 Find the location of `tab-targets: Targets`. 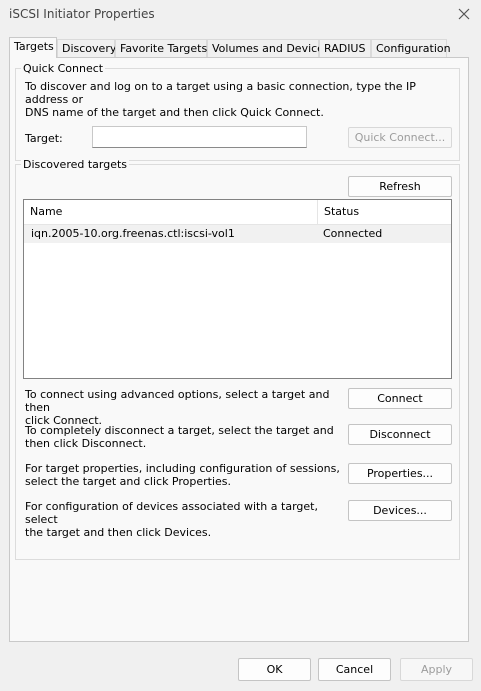

tab-targets: Targets is located at coordinates (33, 47).